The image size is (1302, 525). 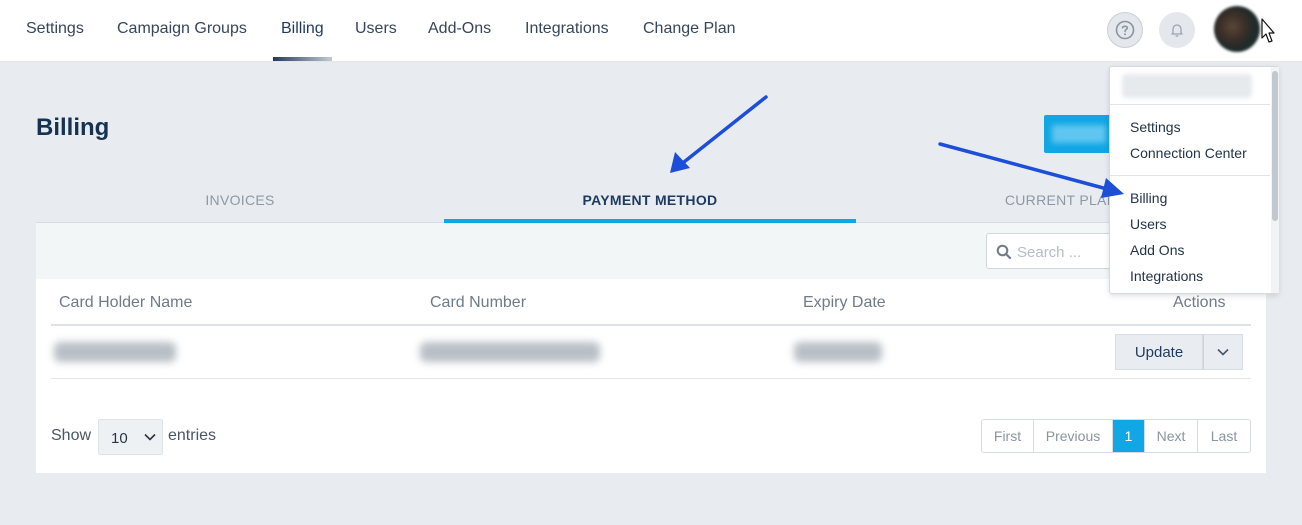 I want to click on col-actions: Actions, so click(x=1199, y=302).